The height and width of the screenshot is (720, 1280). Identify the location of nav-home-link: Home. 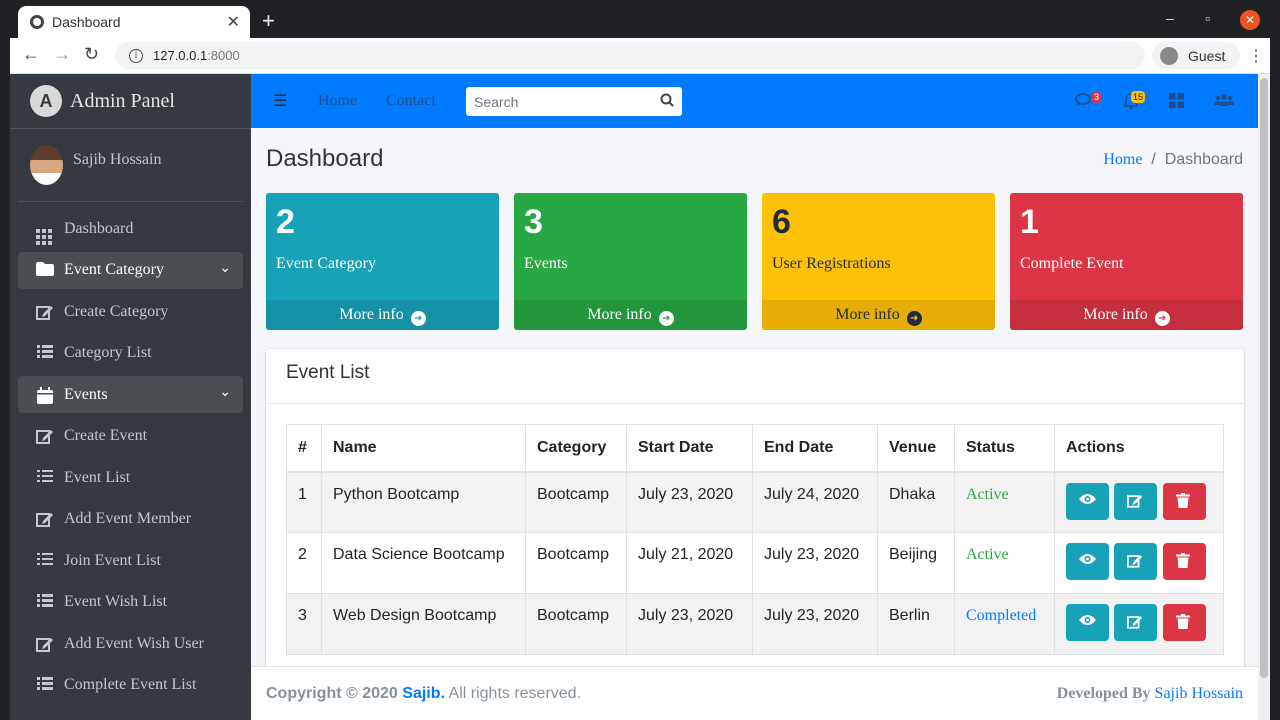
(337, 101).